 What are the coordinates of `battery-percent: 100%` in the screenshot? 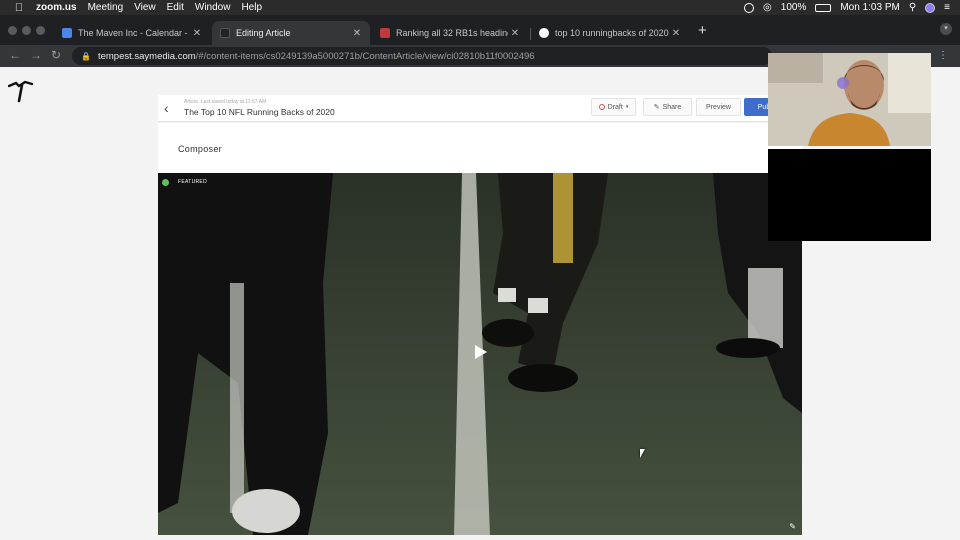 It's located at (793, 7).